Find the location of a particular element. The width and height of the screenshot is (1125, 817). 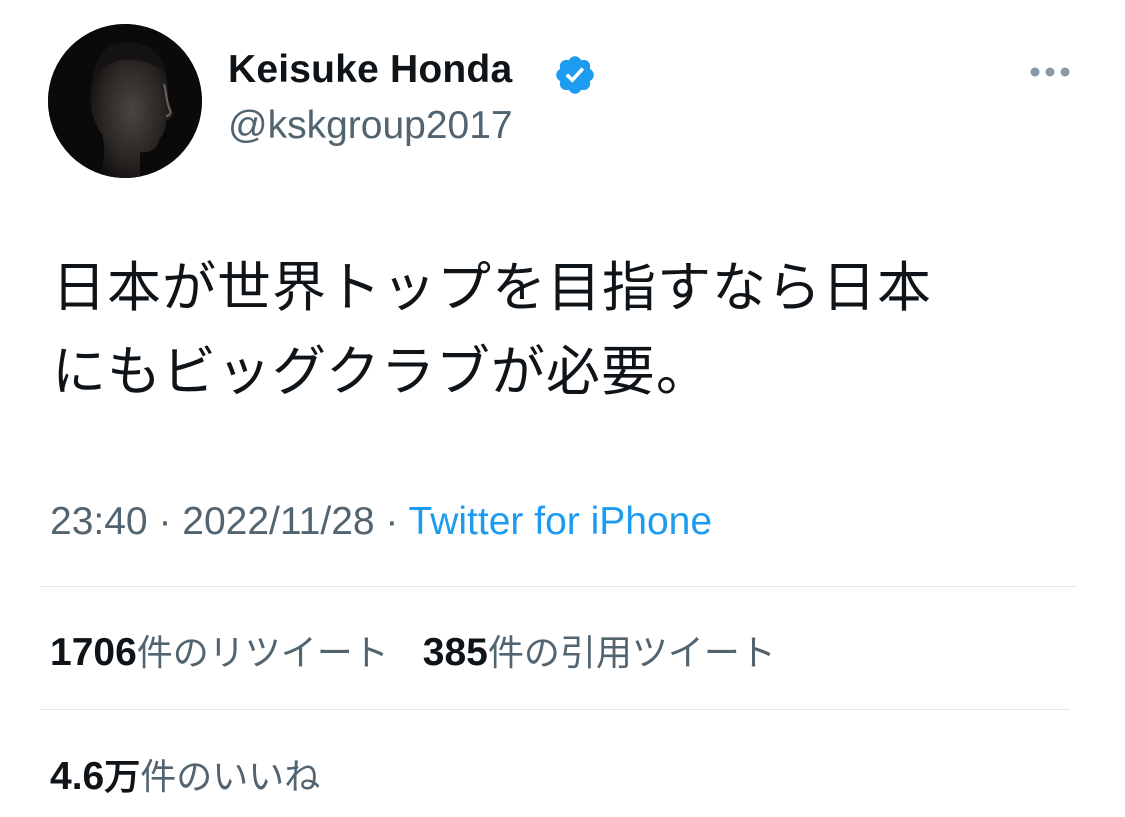

likes-stat: 4.6万件のいいね is located at coordinates (185, 774).